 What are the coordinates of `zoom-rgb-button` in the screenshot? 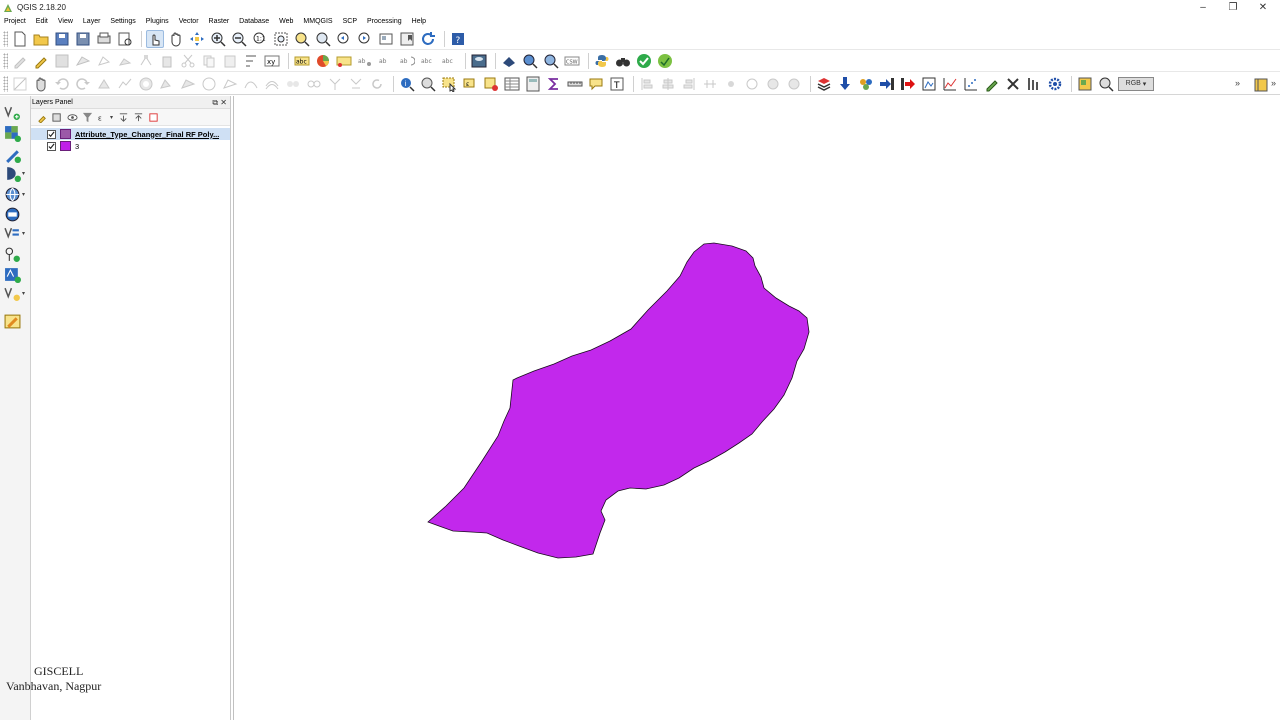 It's located at (1106, 84).